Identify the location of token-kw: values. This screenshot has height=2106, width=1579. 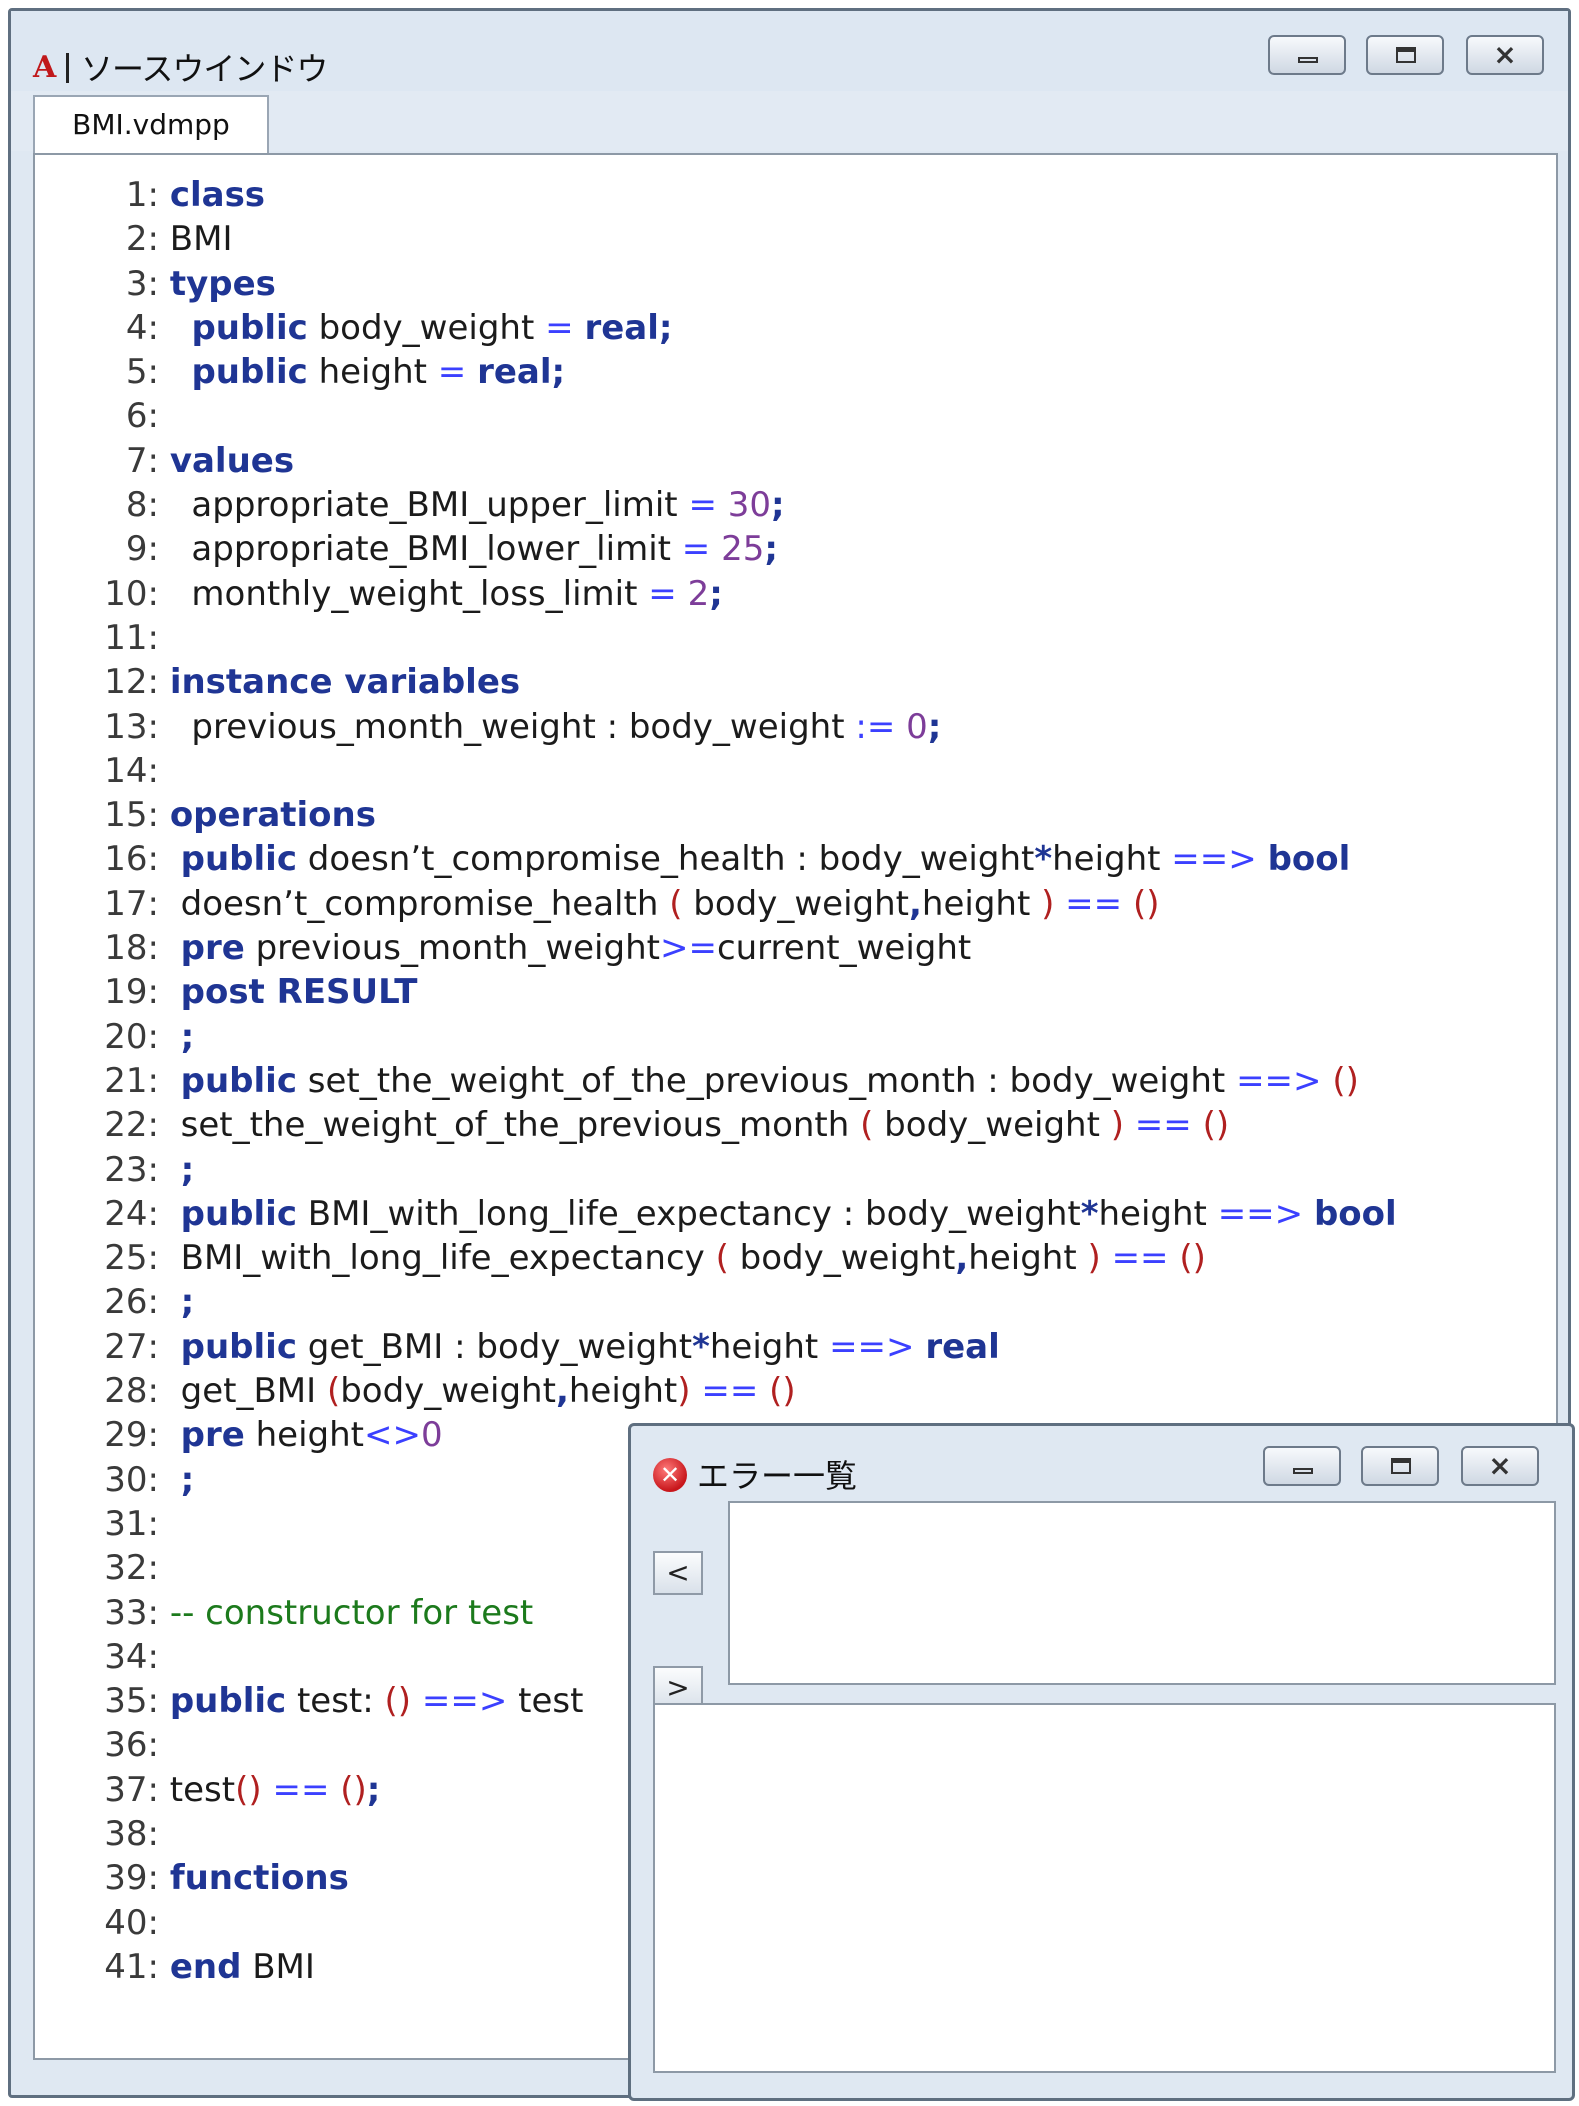
(232, 460).